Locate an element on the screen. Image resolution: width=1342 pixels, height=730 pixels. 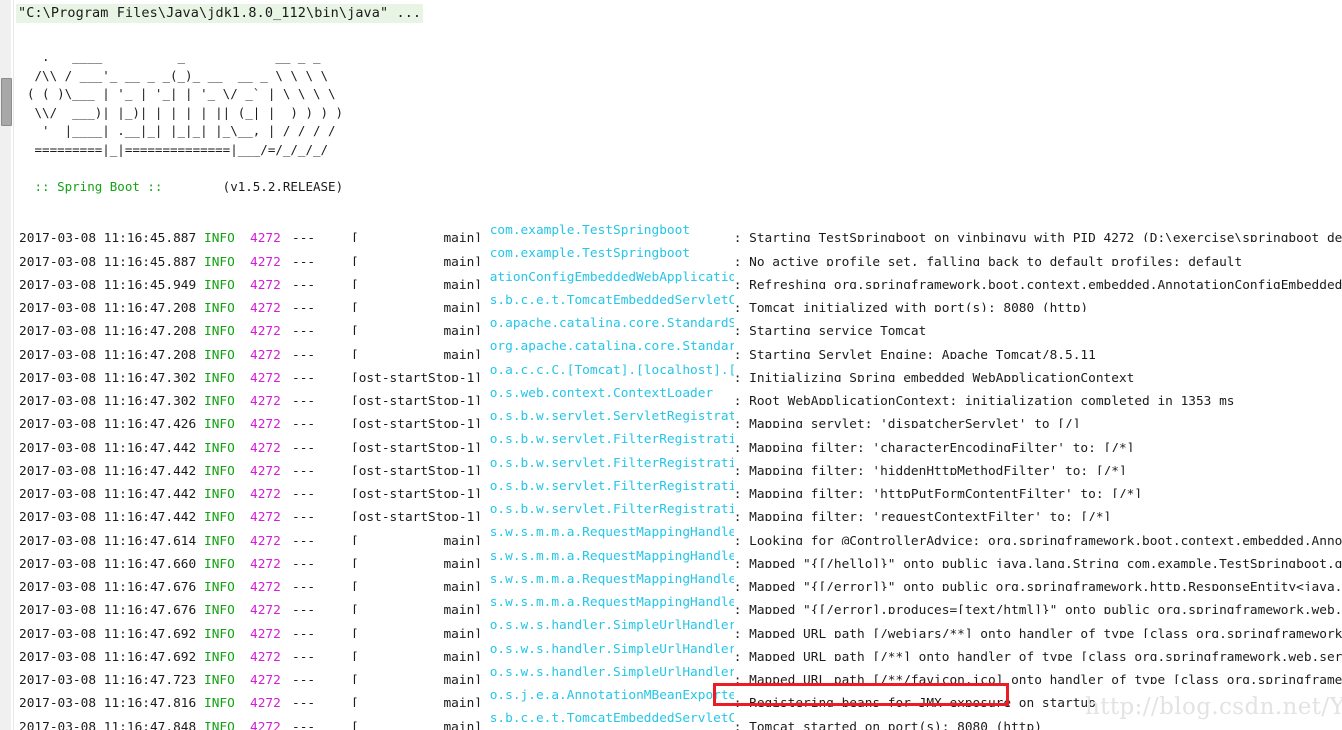
log-timestamp: 2017-03-08 11:16:47.426 is located at coordinates (108, 423).